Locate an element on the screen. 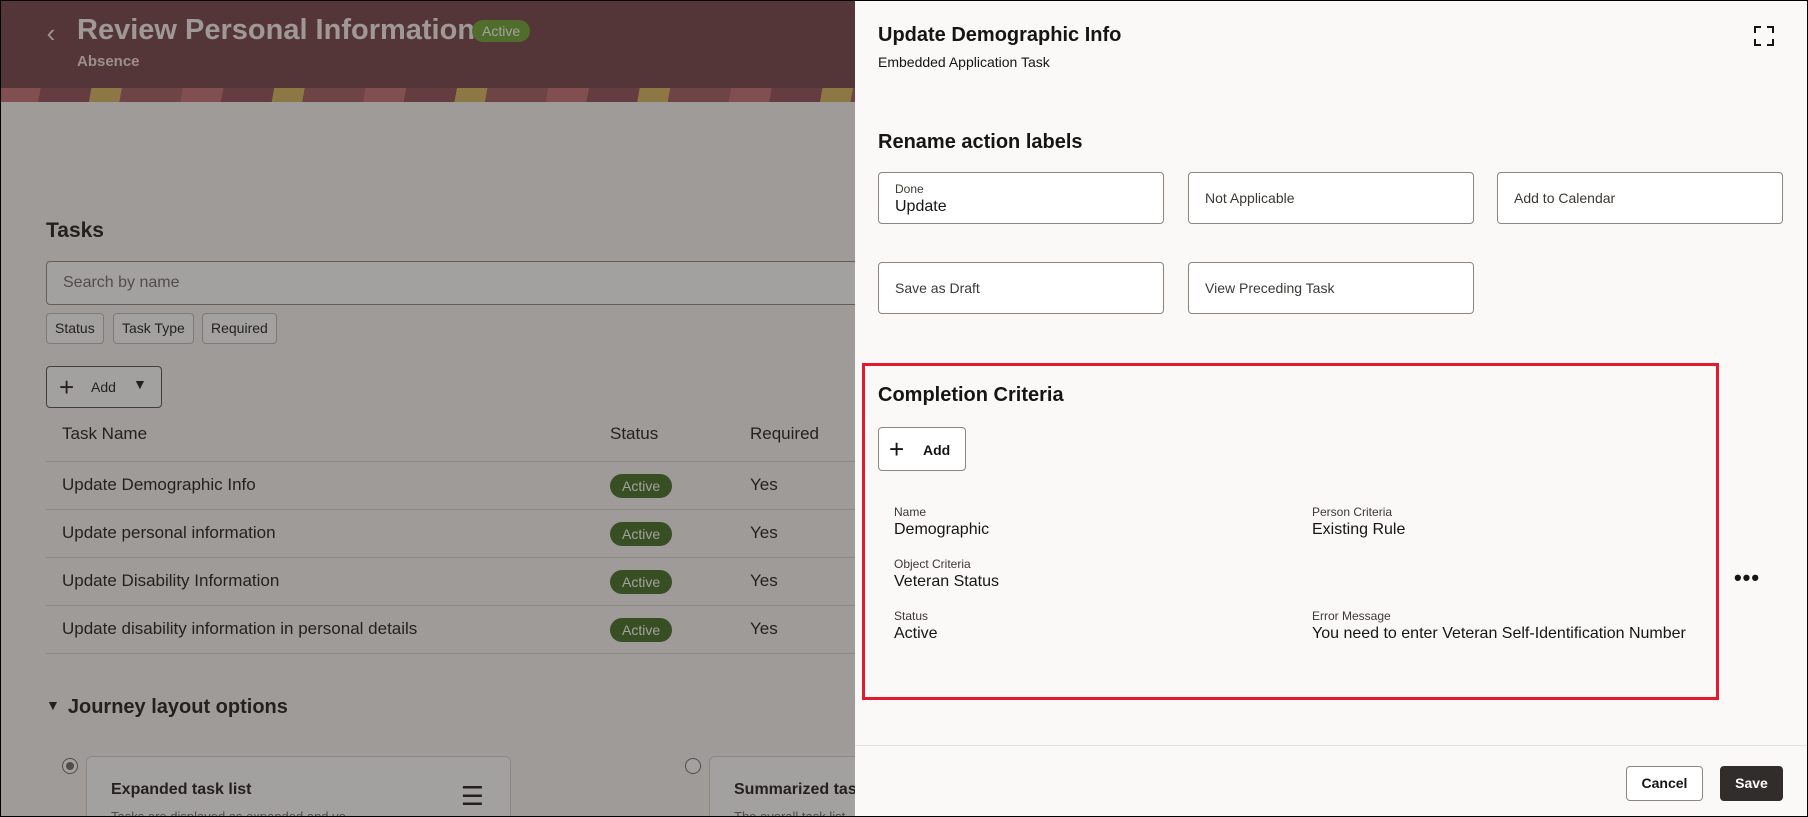 This screenshot has height=817, width=1808. more-actions-icon: ••• is located at coordinates (1747, 580).